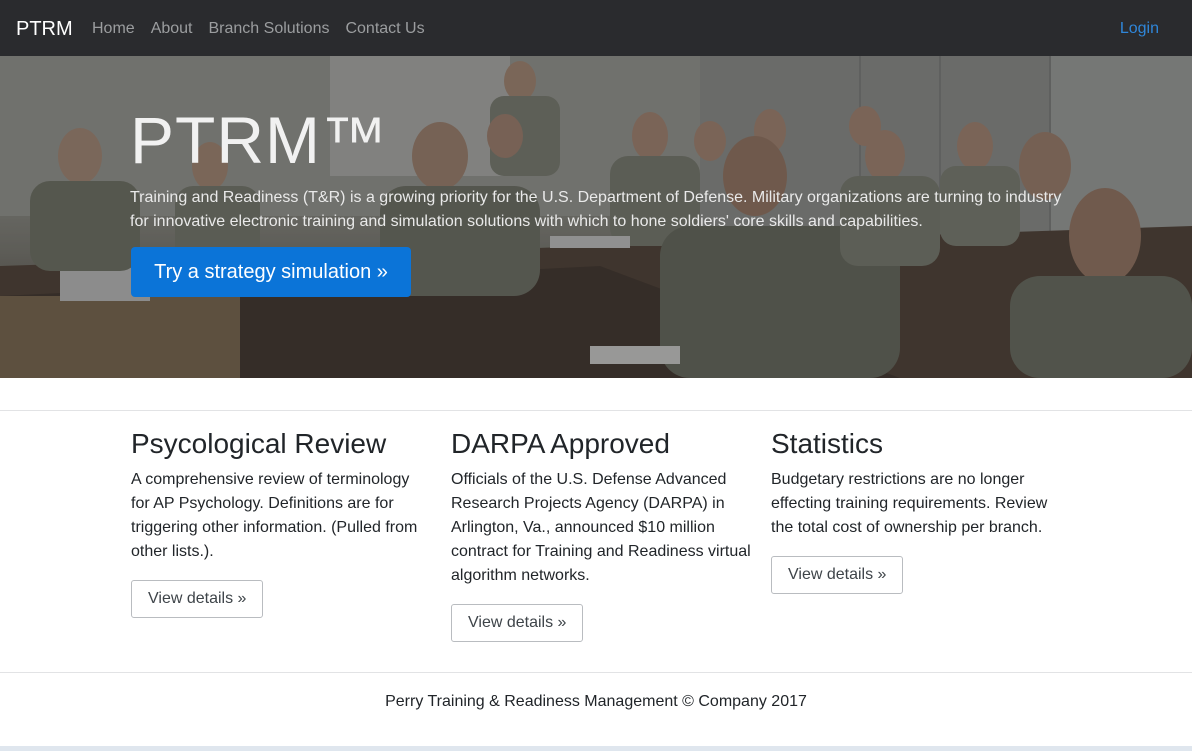 This screenshot has height=751, width=1192. Describe the element at coordinates (560, 443) in the screenshot. I see `feature-heading: DARPA Approved` at that location.